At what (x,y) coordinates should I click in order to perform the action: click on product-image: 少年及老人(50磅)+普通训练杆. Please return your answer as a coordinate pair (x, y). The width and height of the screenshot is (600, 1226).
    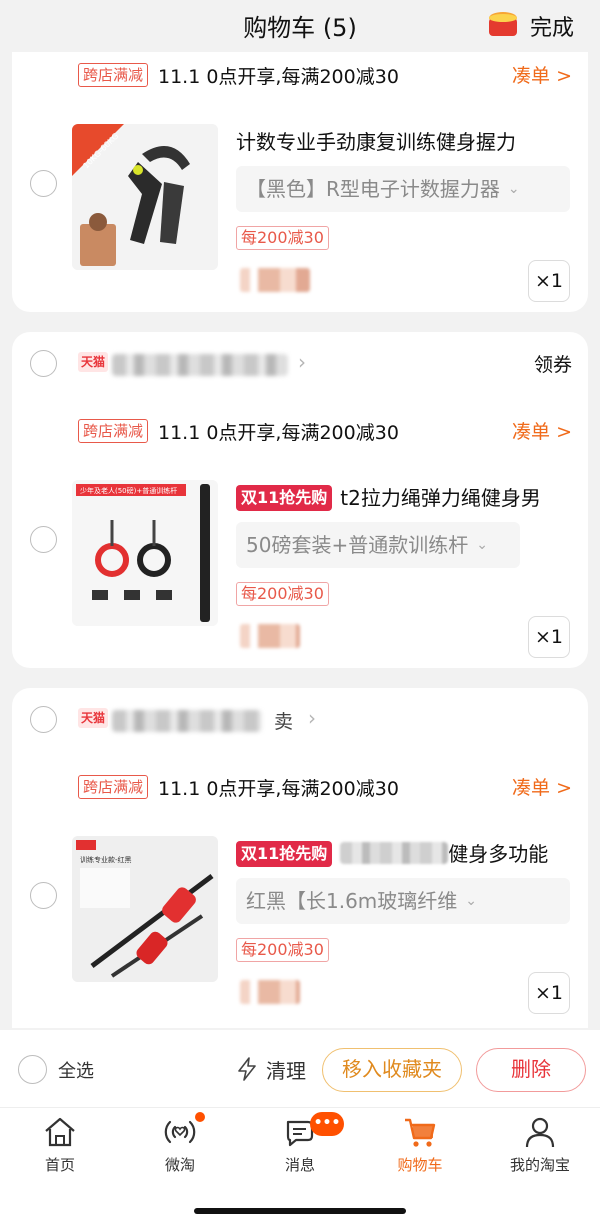
    Looking at the image, I should click on (145, 553).